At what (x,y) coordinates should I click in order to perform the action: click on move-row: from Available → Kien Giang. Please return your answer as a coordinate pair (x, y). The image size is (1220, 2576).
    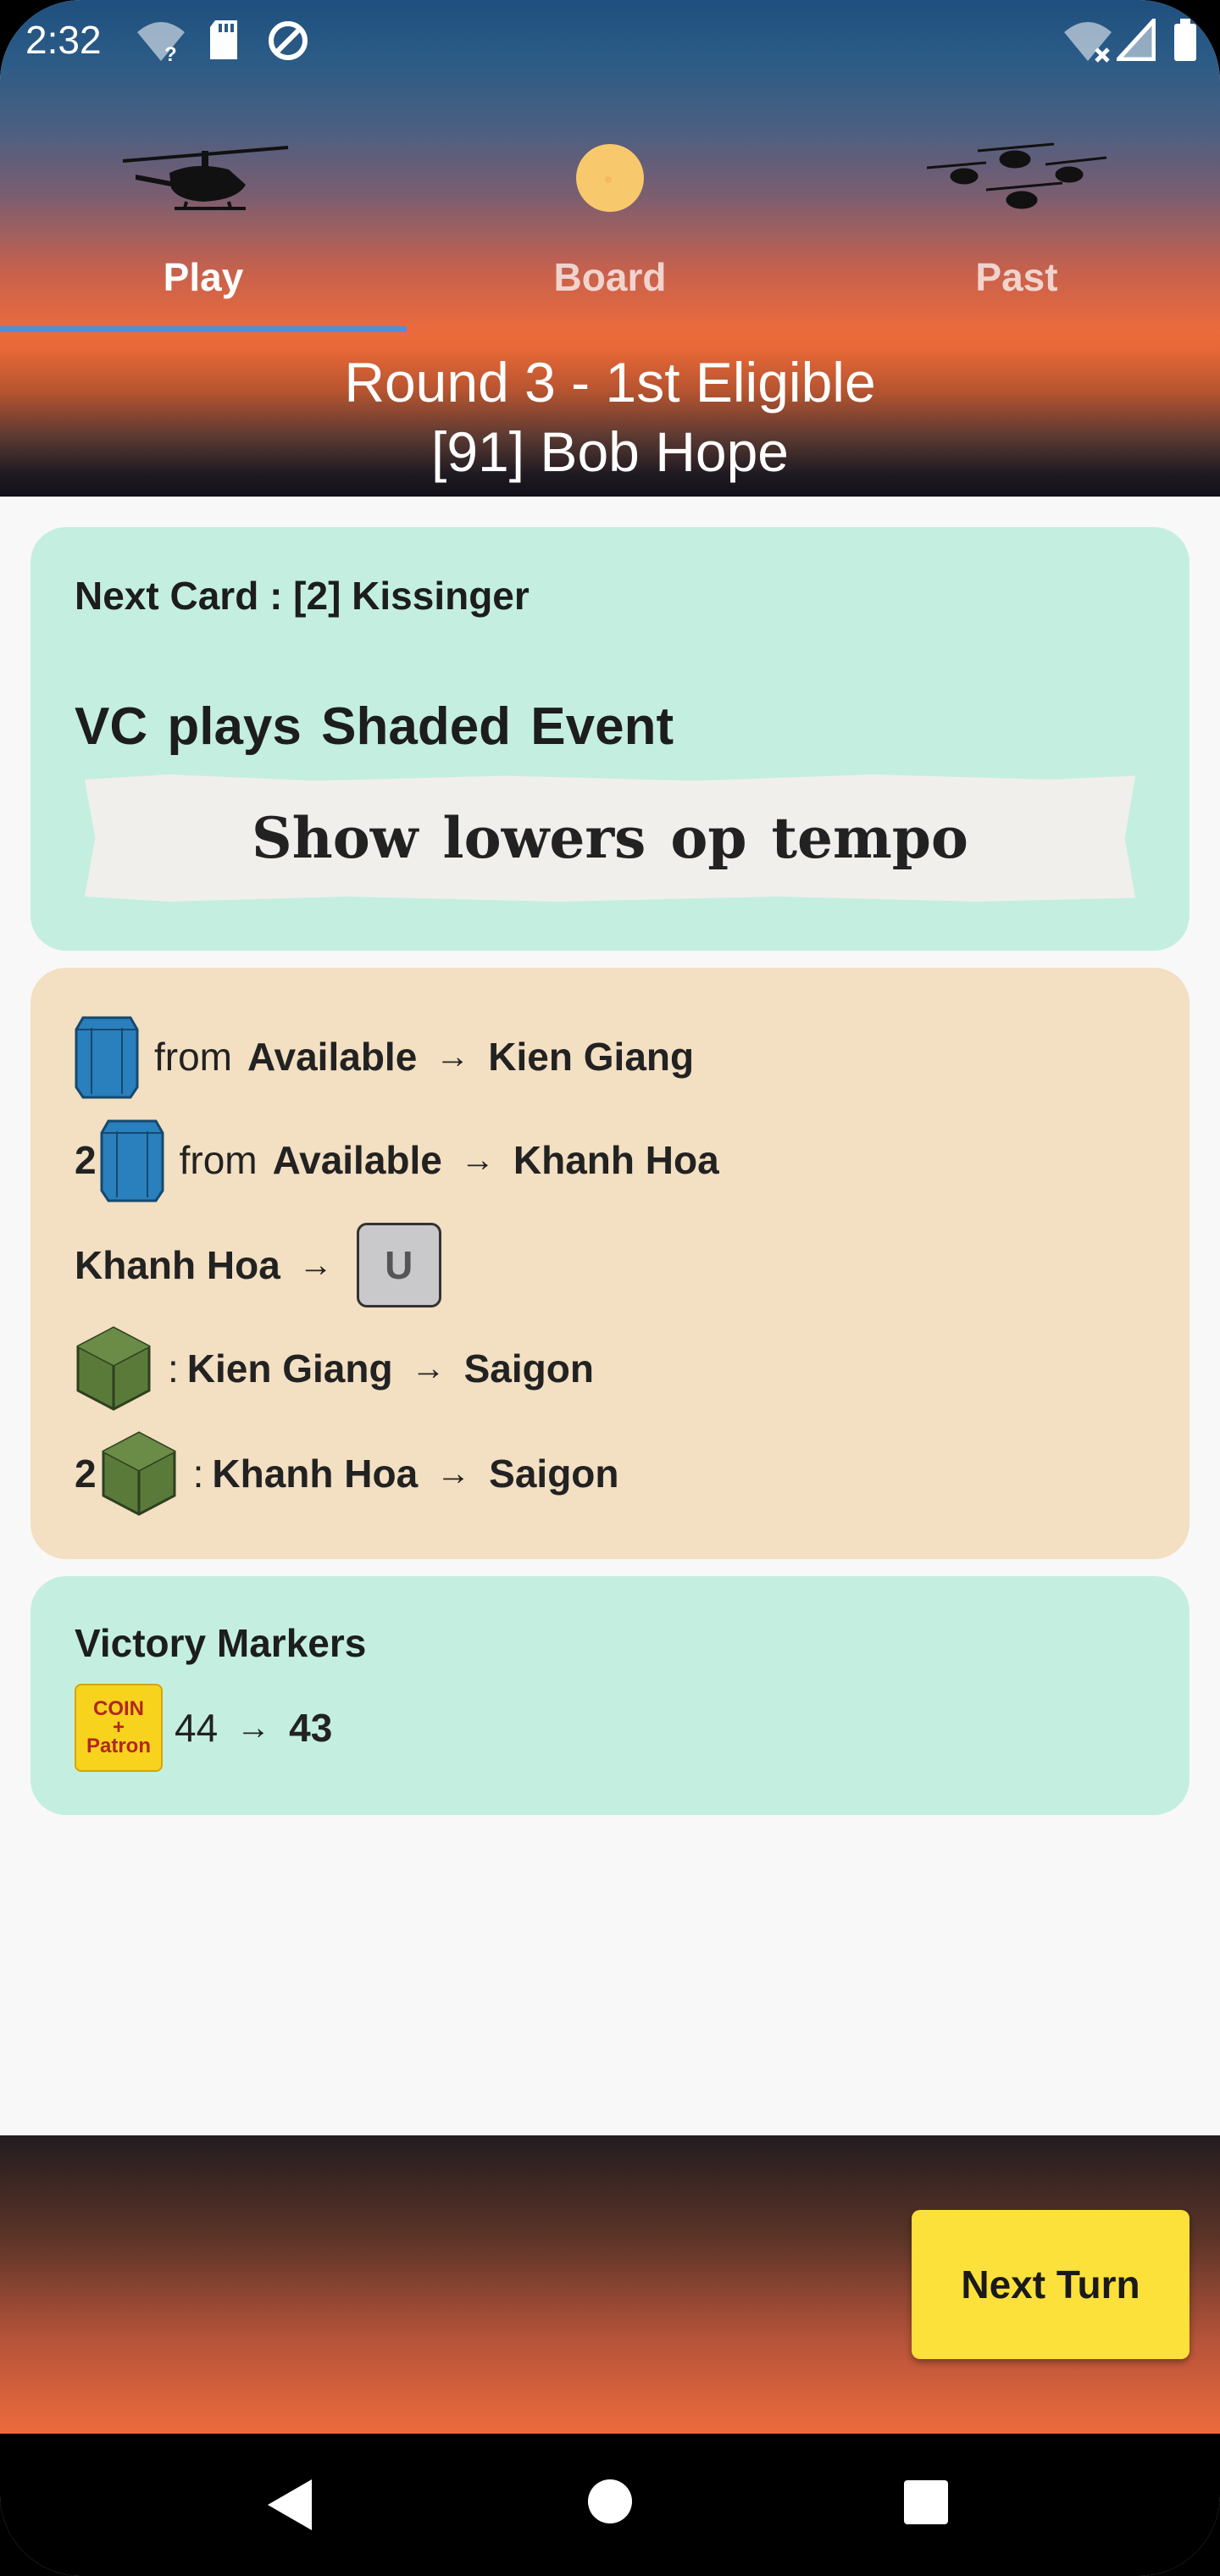
    Looking at the image, I should click on (384, 1056).